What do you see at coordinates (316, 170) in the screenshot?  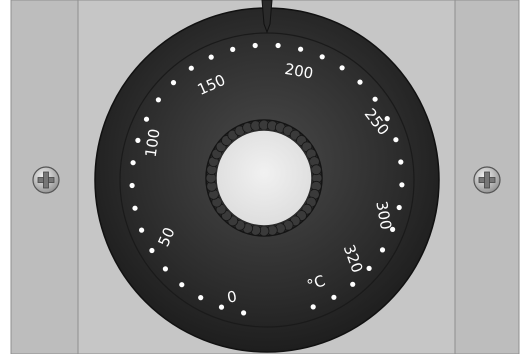 I see `knurl-bump` at bounding box center [316, 170].